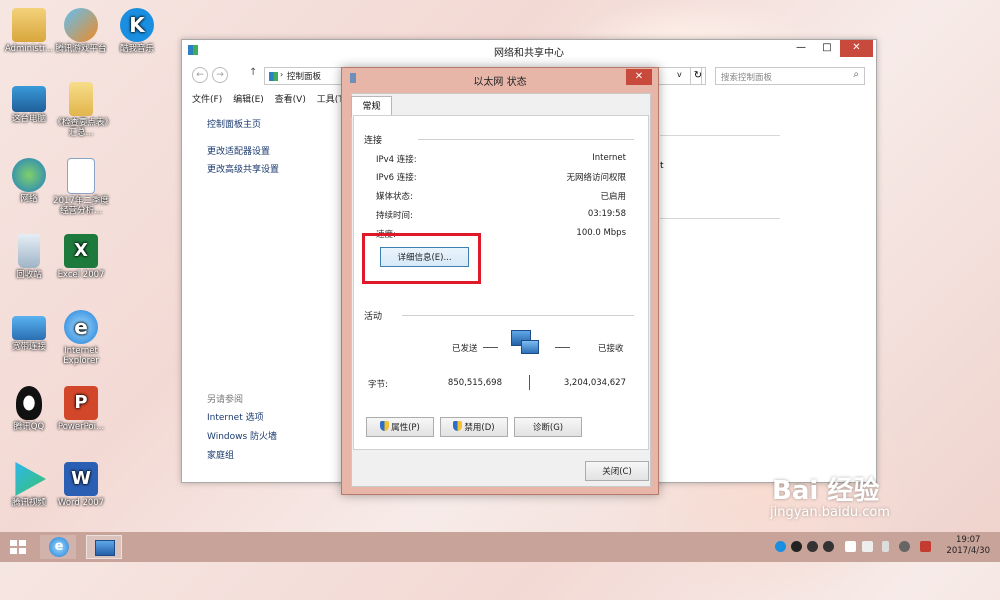  Describe the element at coordinates (220, 454) in the screenshot. I see `see-also-homegroup: 家庭组` at that location.